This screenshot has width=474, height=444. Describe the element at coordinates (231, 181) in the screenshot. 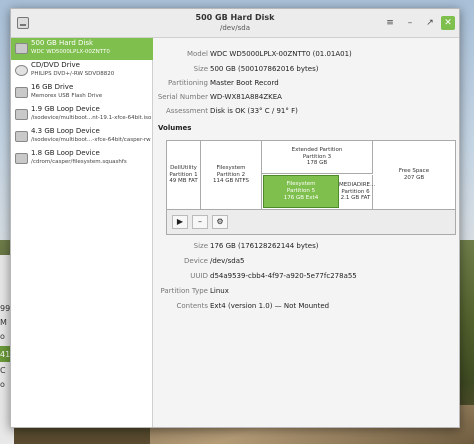

I see `volume-text: 114 GB NTFS` at that location.